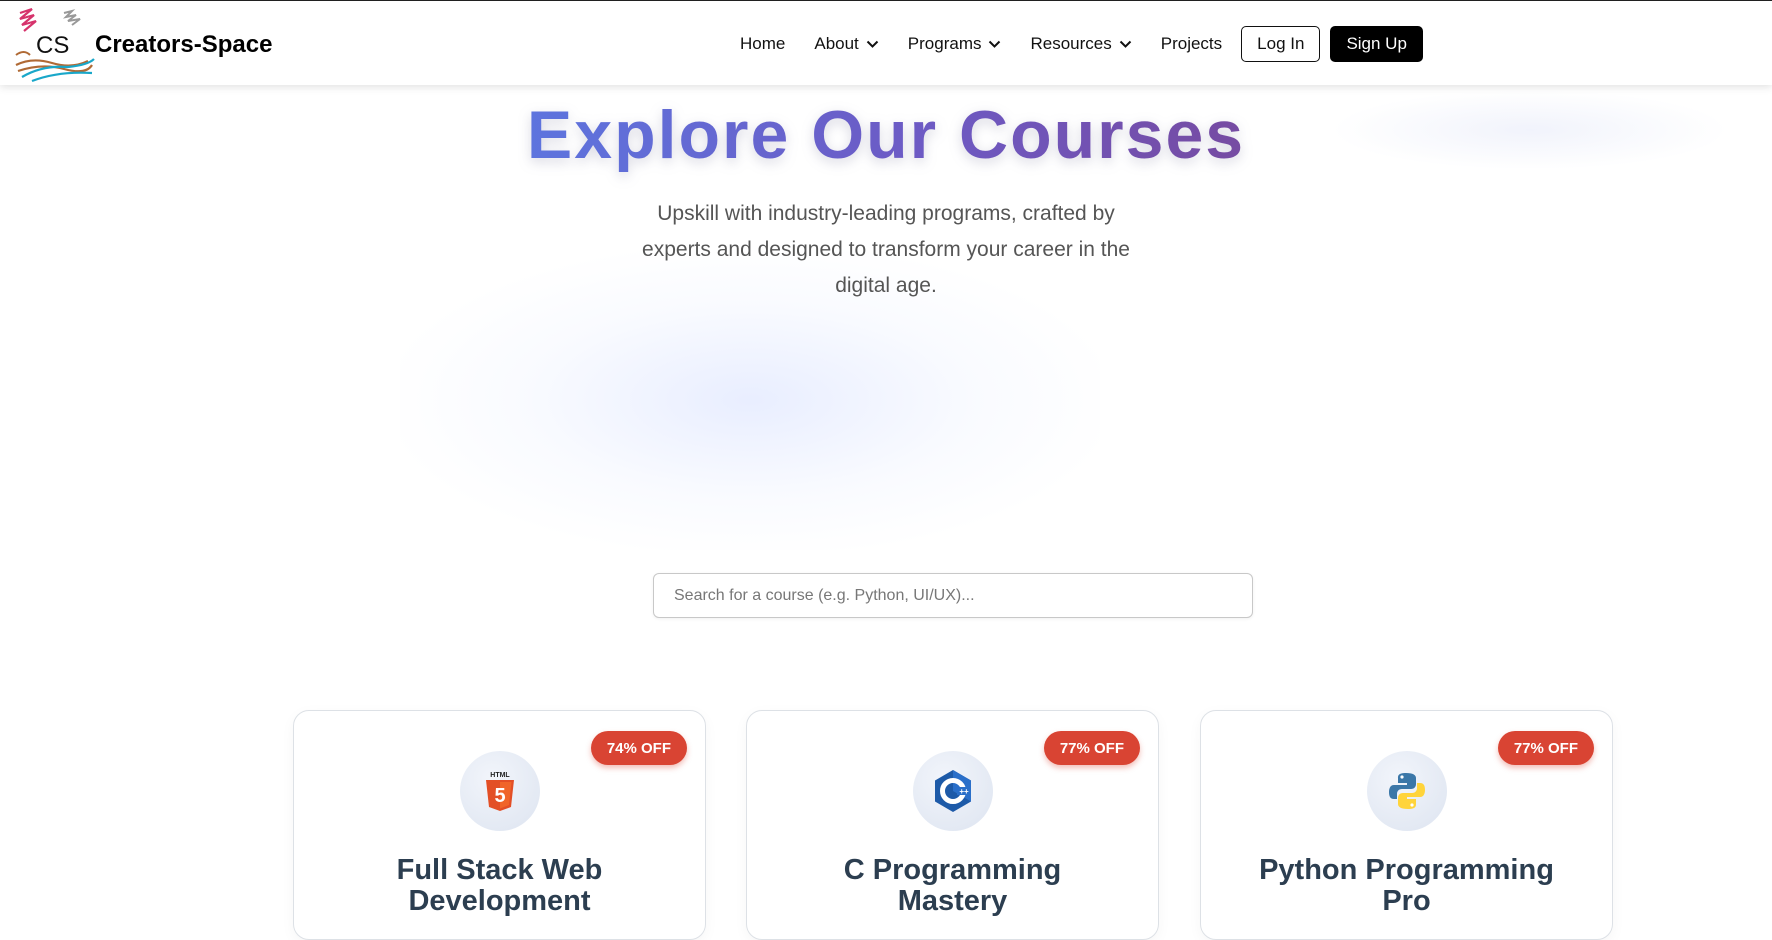 The image size is (1772, 940). I want to click on c-language-icon: ++, so click(953, 791).